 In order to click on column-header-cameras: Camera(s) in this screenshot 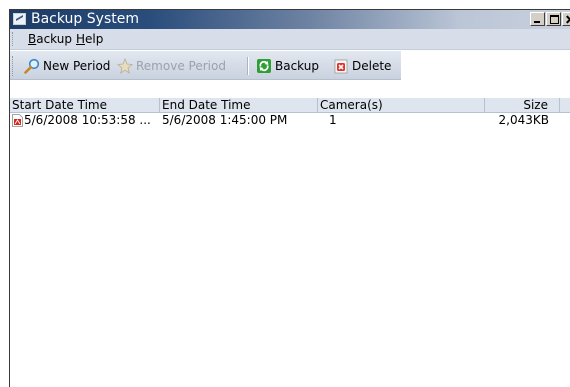, I will do `click(401, 105)`.